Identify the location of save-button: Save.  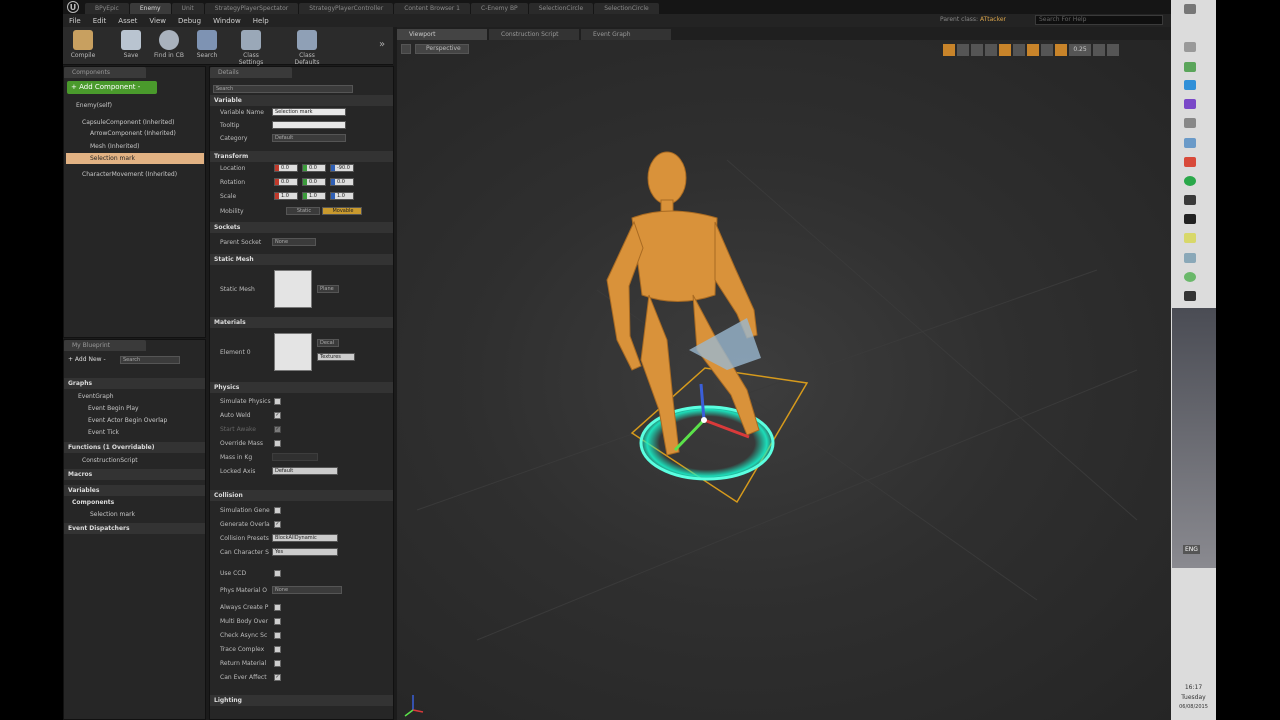
(131, 44).